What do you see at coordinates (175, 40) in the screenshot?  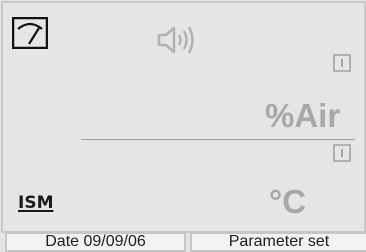 I see `speaker-icon` at bounding box center [175, 40].